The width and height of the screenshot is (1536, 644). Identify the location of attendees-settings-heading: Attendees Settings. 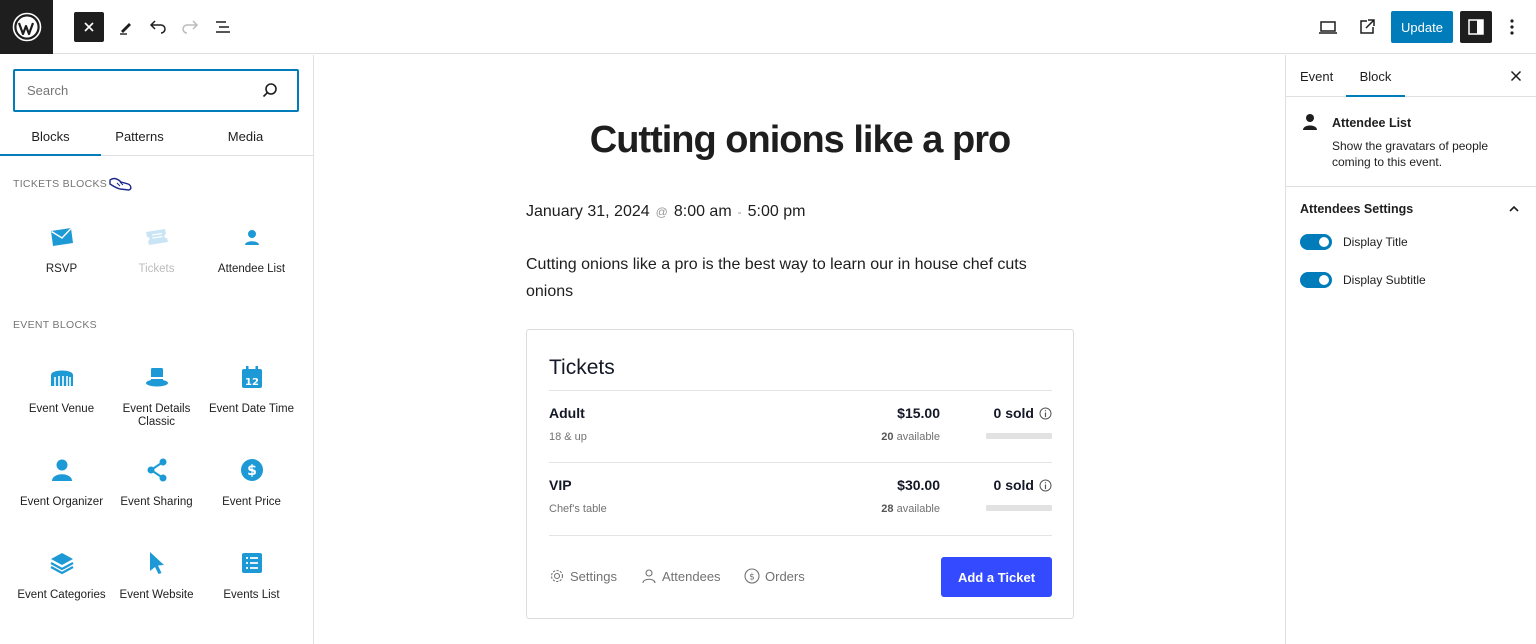
(1356, 209).